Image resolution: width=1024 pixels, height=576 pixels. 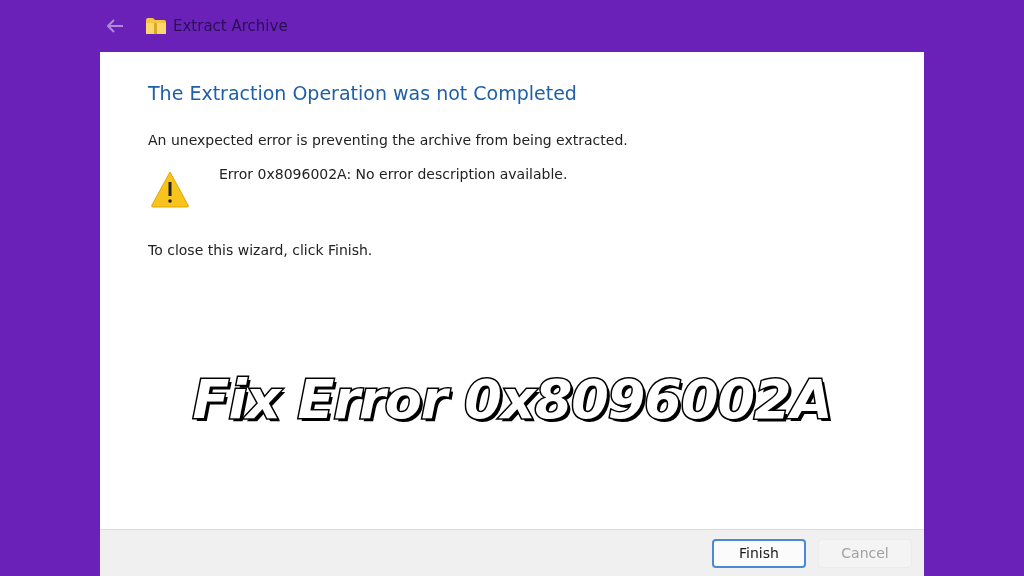 What do you see at coordinates (388, 140) in the screenshot?
I see `error-message: An unexpected error is preventing the archive from being extracted.` at bounding box center [388, 140].